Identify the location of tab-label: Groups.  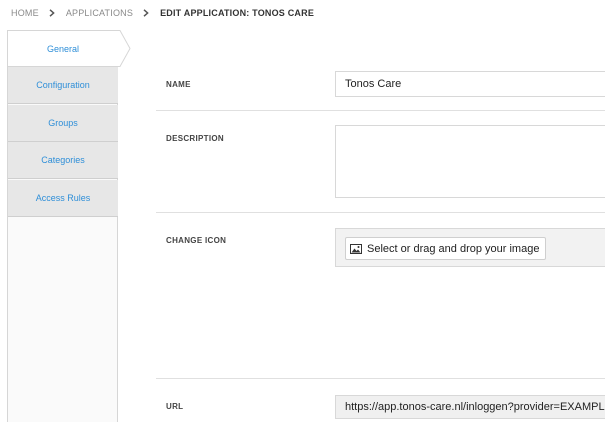
(63, 123).